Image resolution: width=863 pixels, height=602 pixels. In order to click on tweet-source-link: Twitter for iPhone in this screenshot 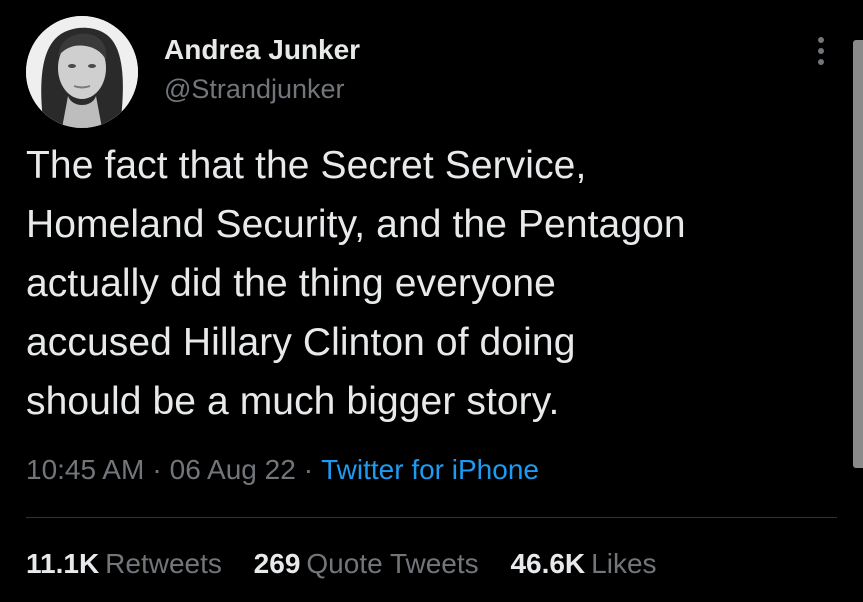, I will do `click(430, 469)`.